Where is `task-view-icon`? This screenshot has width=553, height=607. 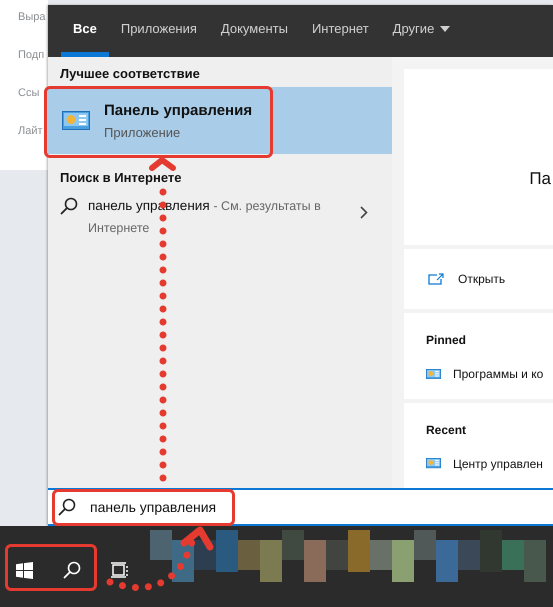 task-view-icon is located at coordinates (120, 570).